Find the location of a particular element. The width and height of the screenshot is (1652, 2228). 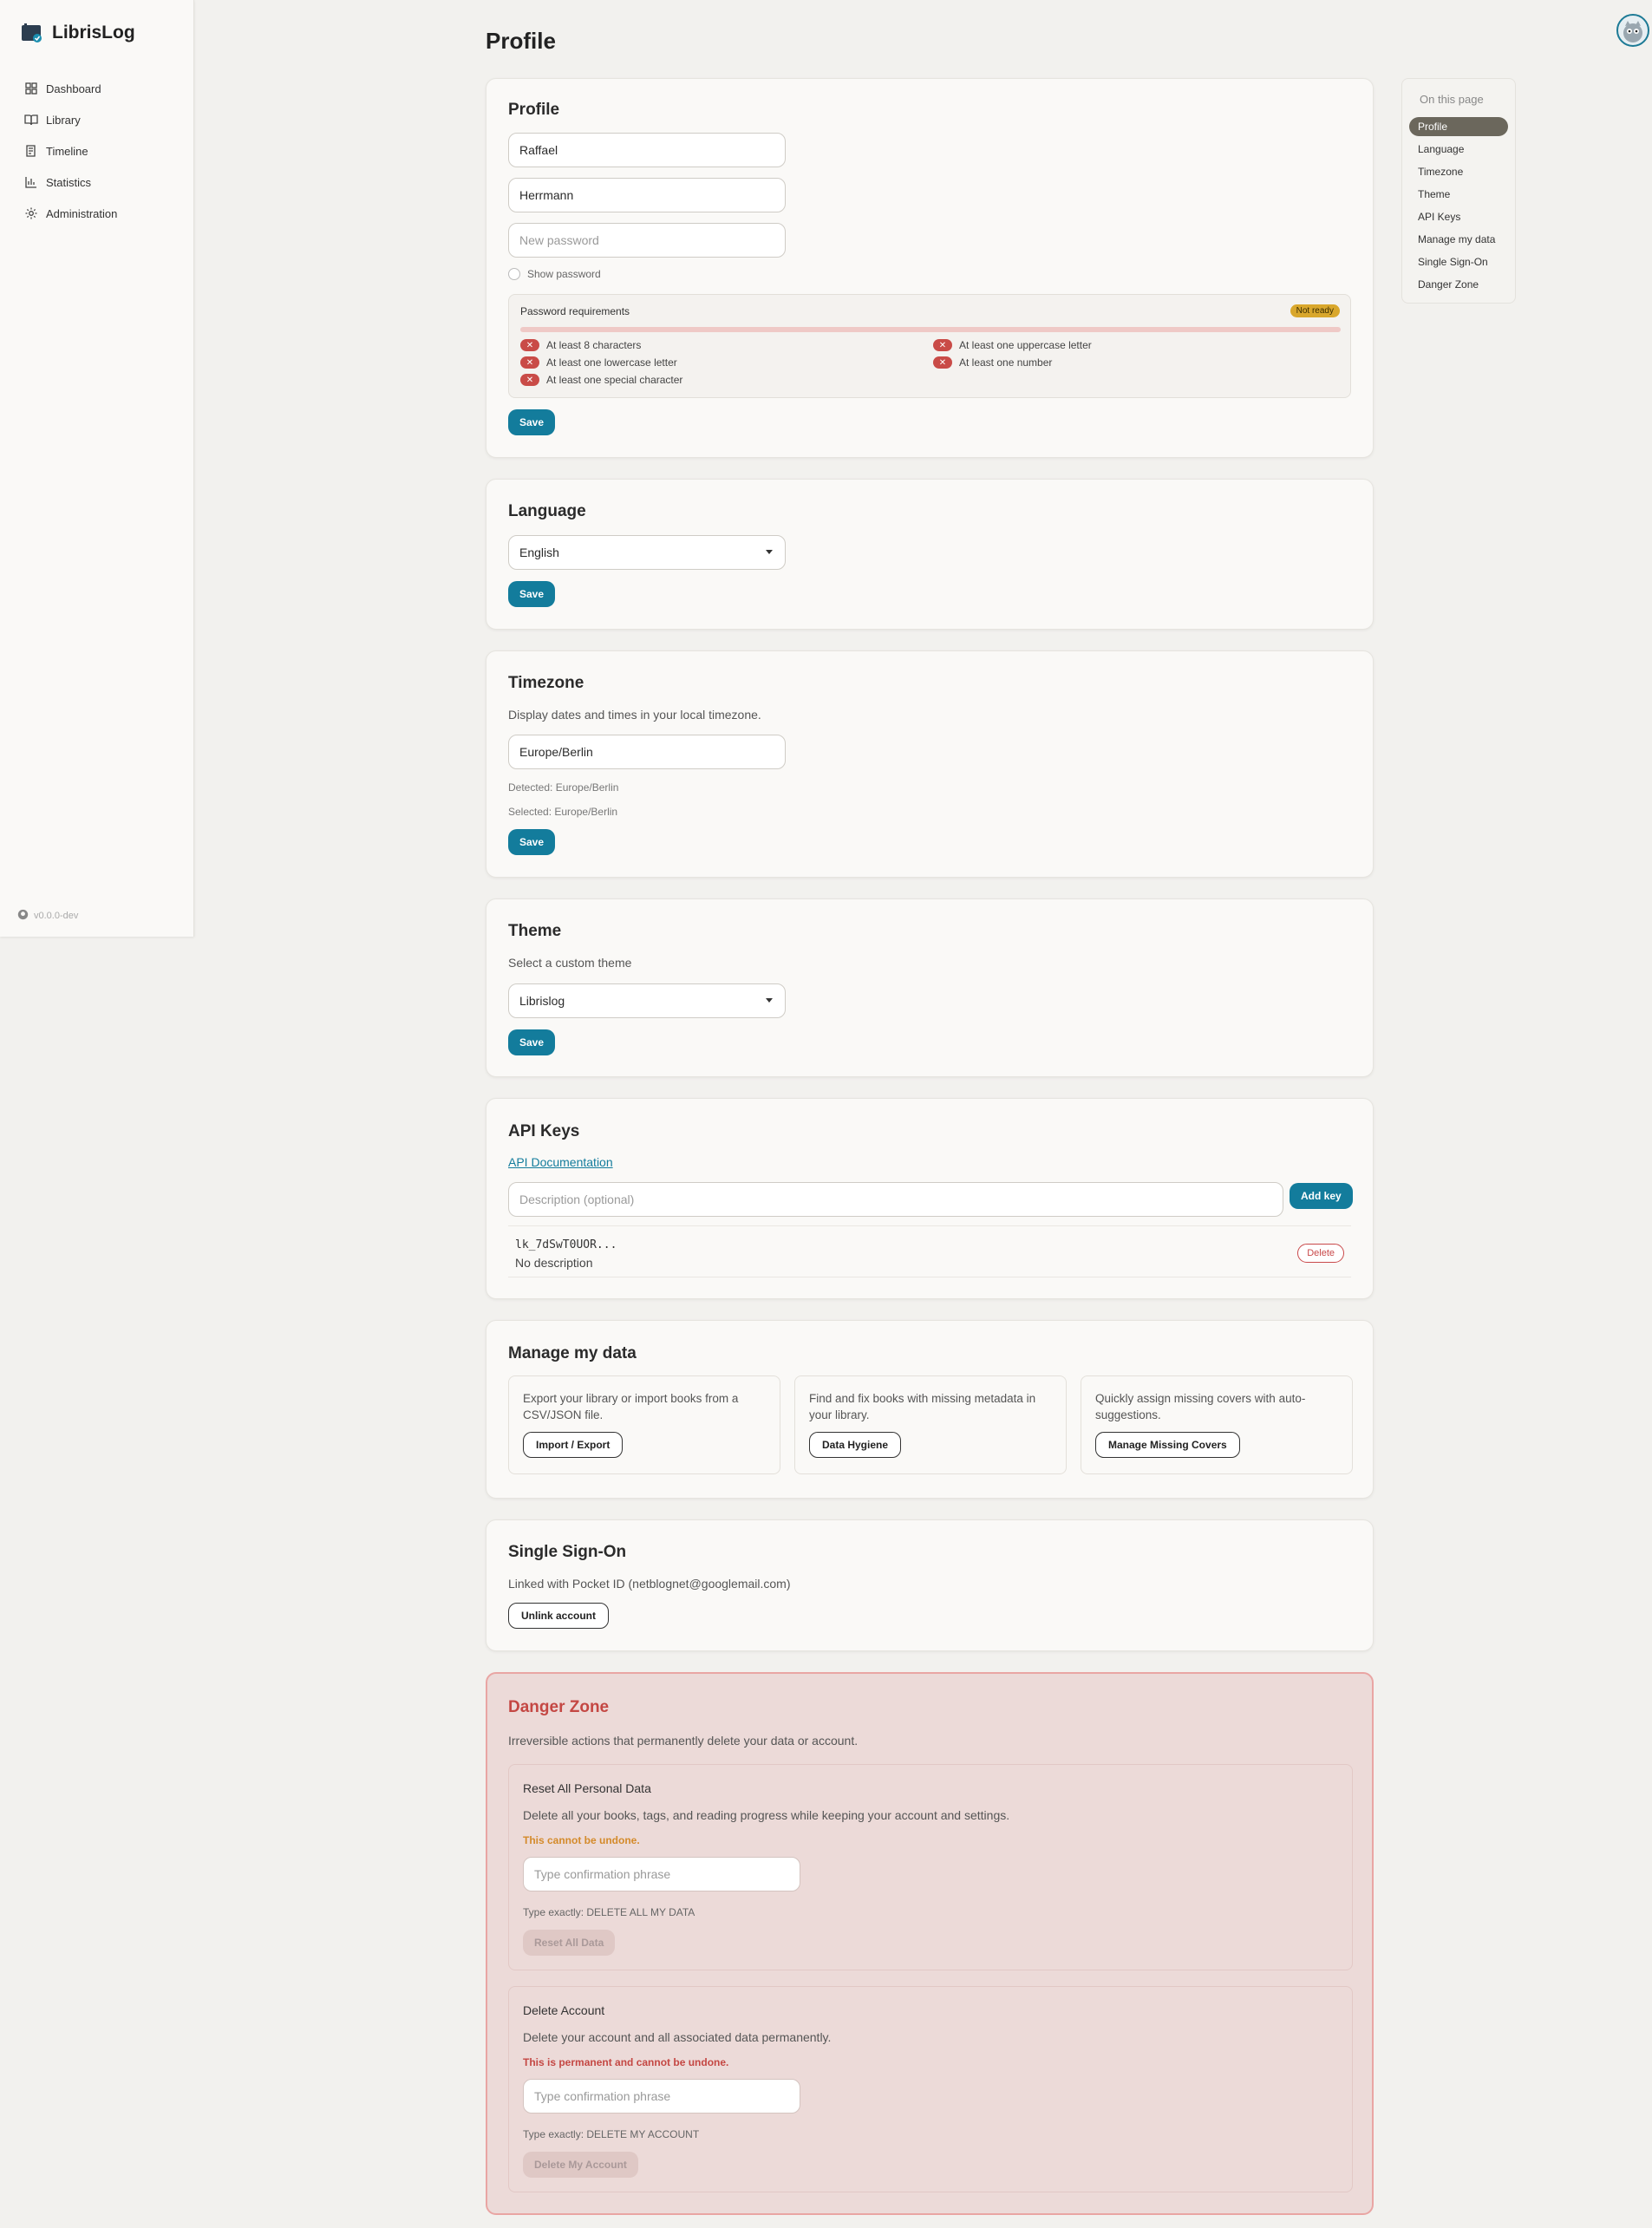

radio-circle is located at coordinates (514, 274).